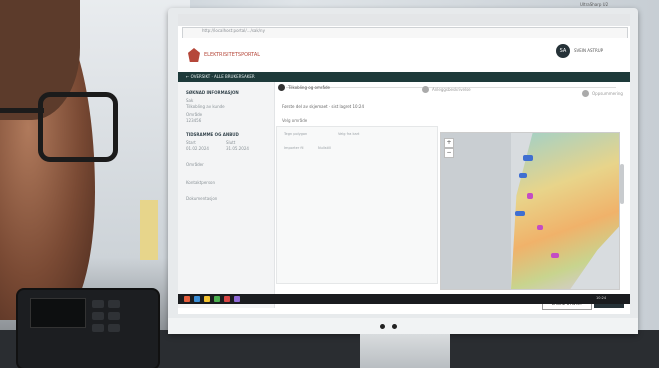  I want to click on sidebar-text: 01.02.2024, so click(197, 148).